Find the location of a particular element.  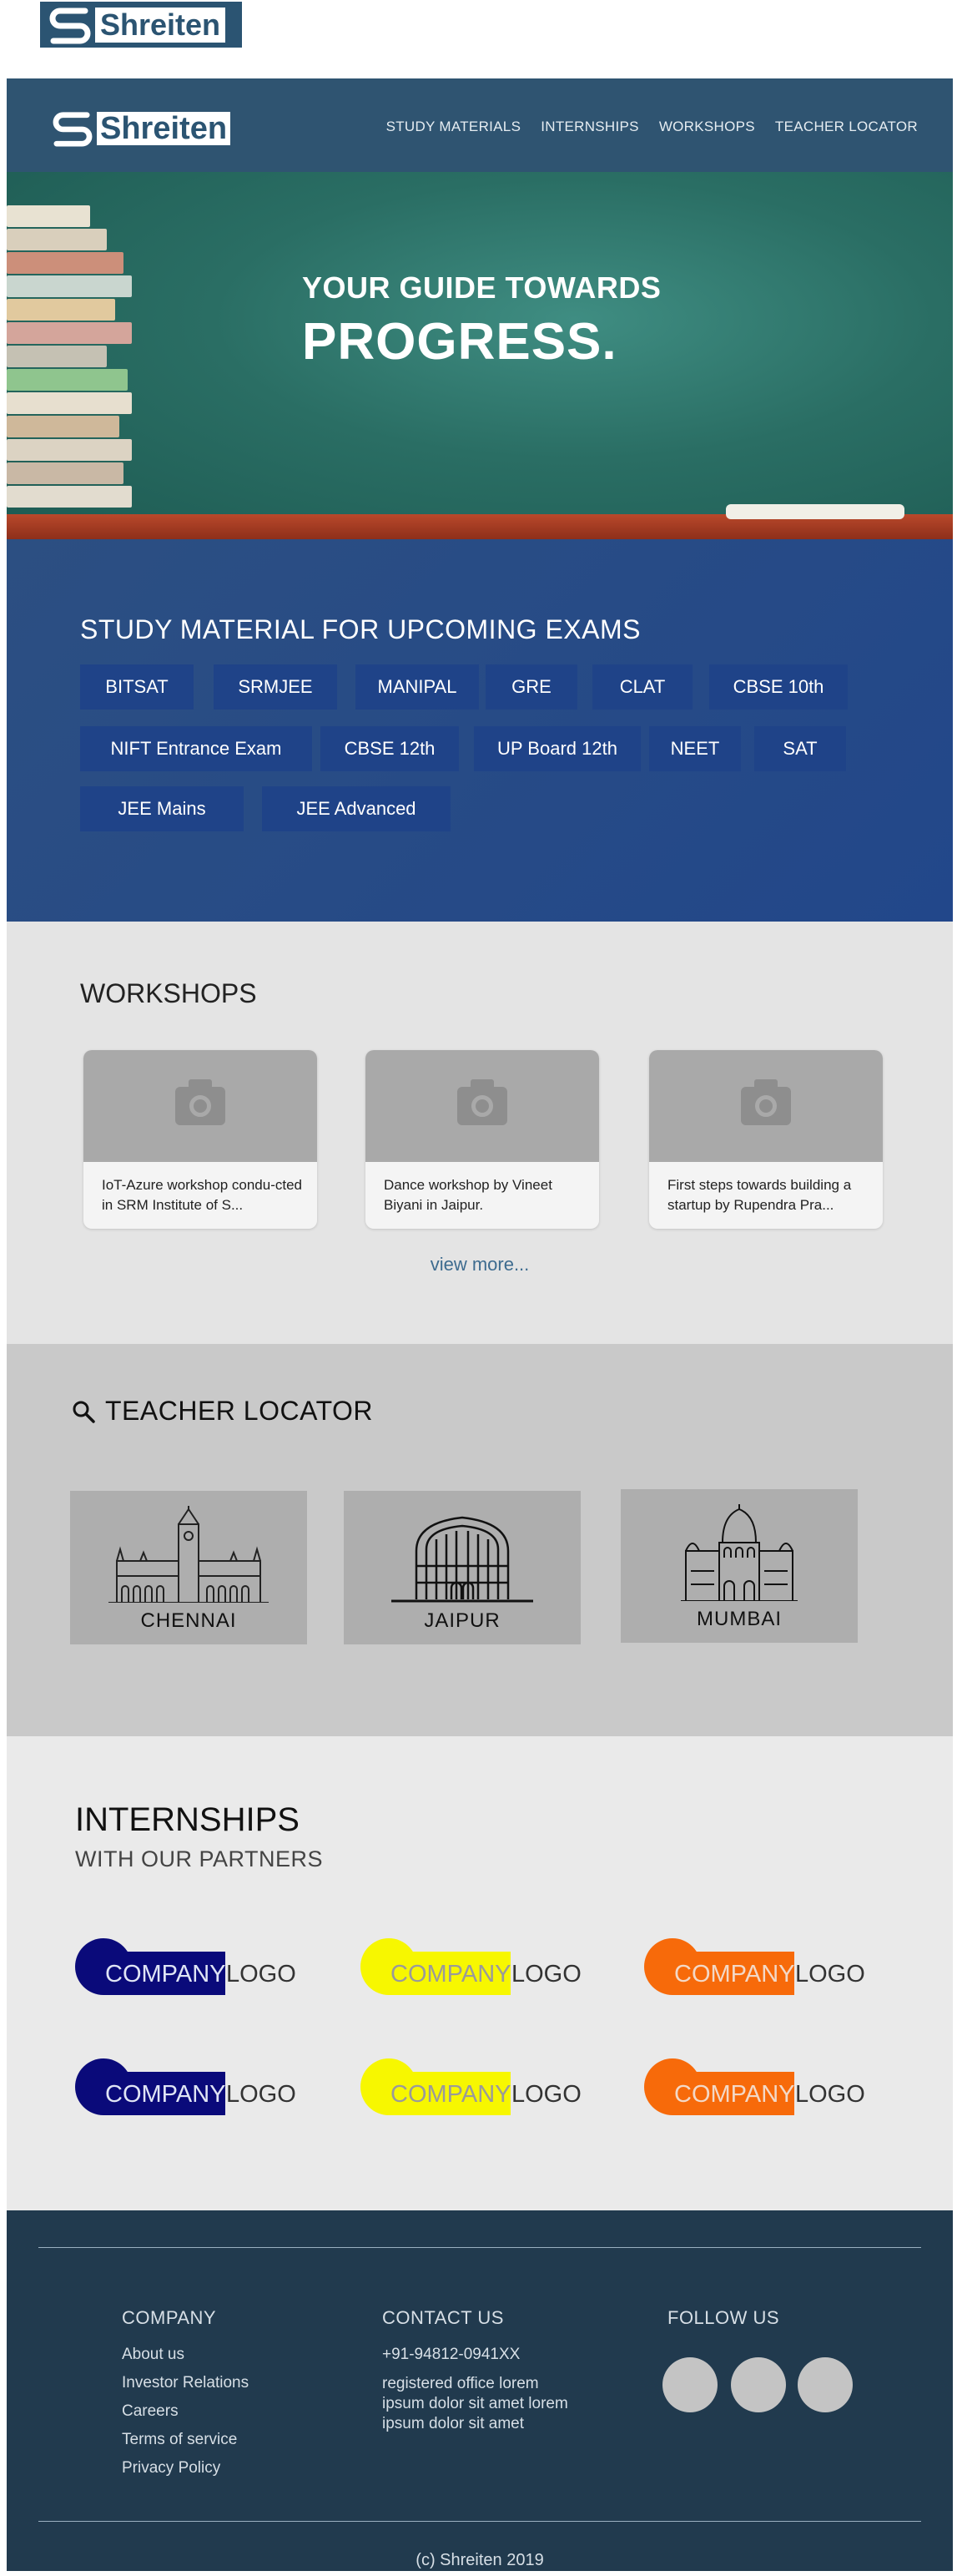

footer-link-about: About us is located at coordinates (185, 2355).